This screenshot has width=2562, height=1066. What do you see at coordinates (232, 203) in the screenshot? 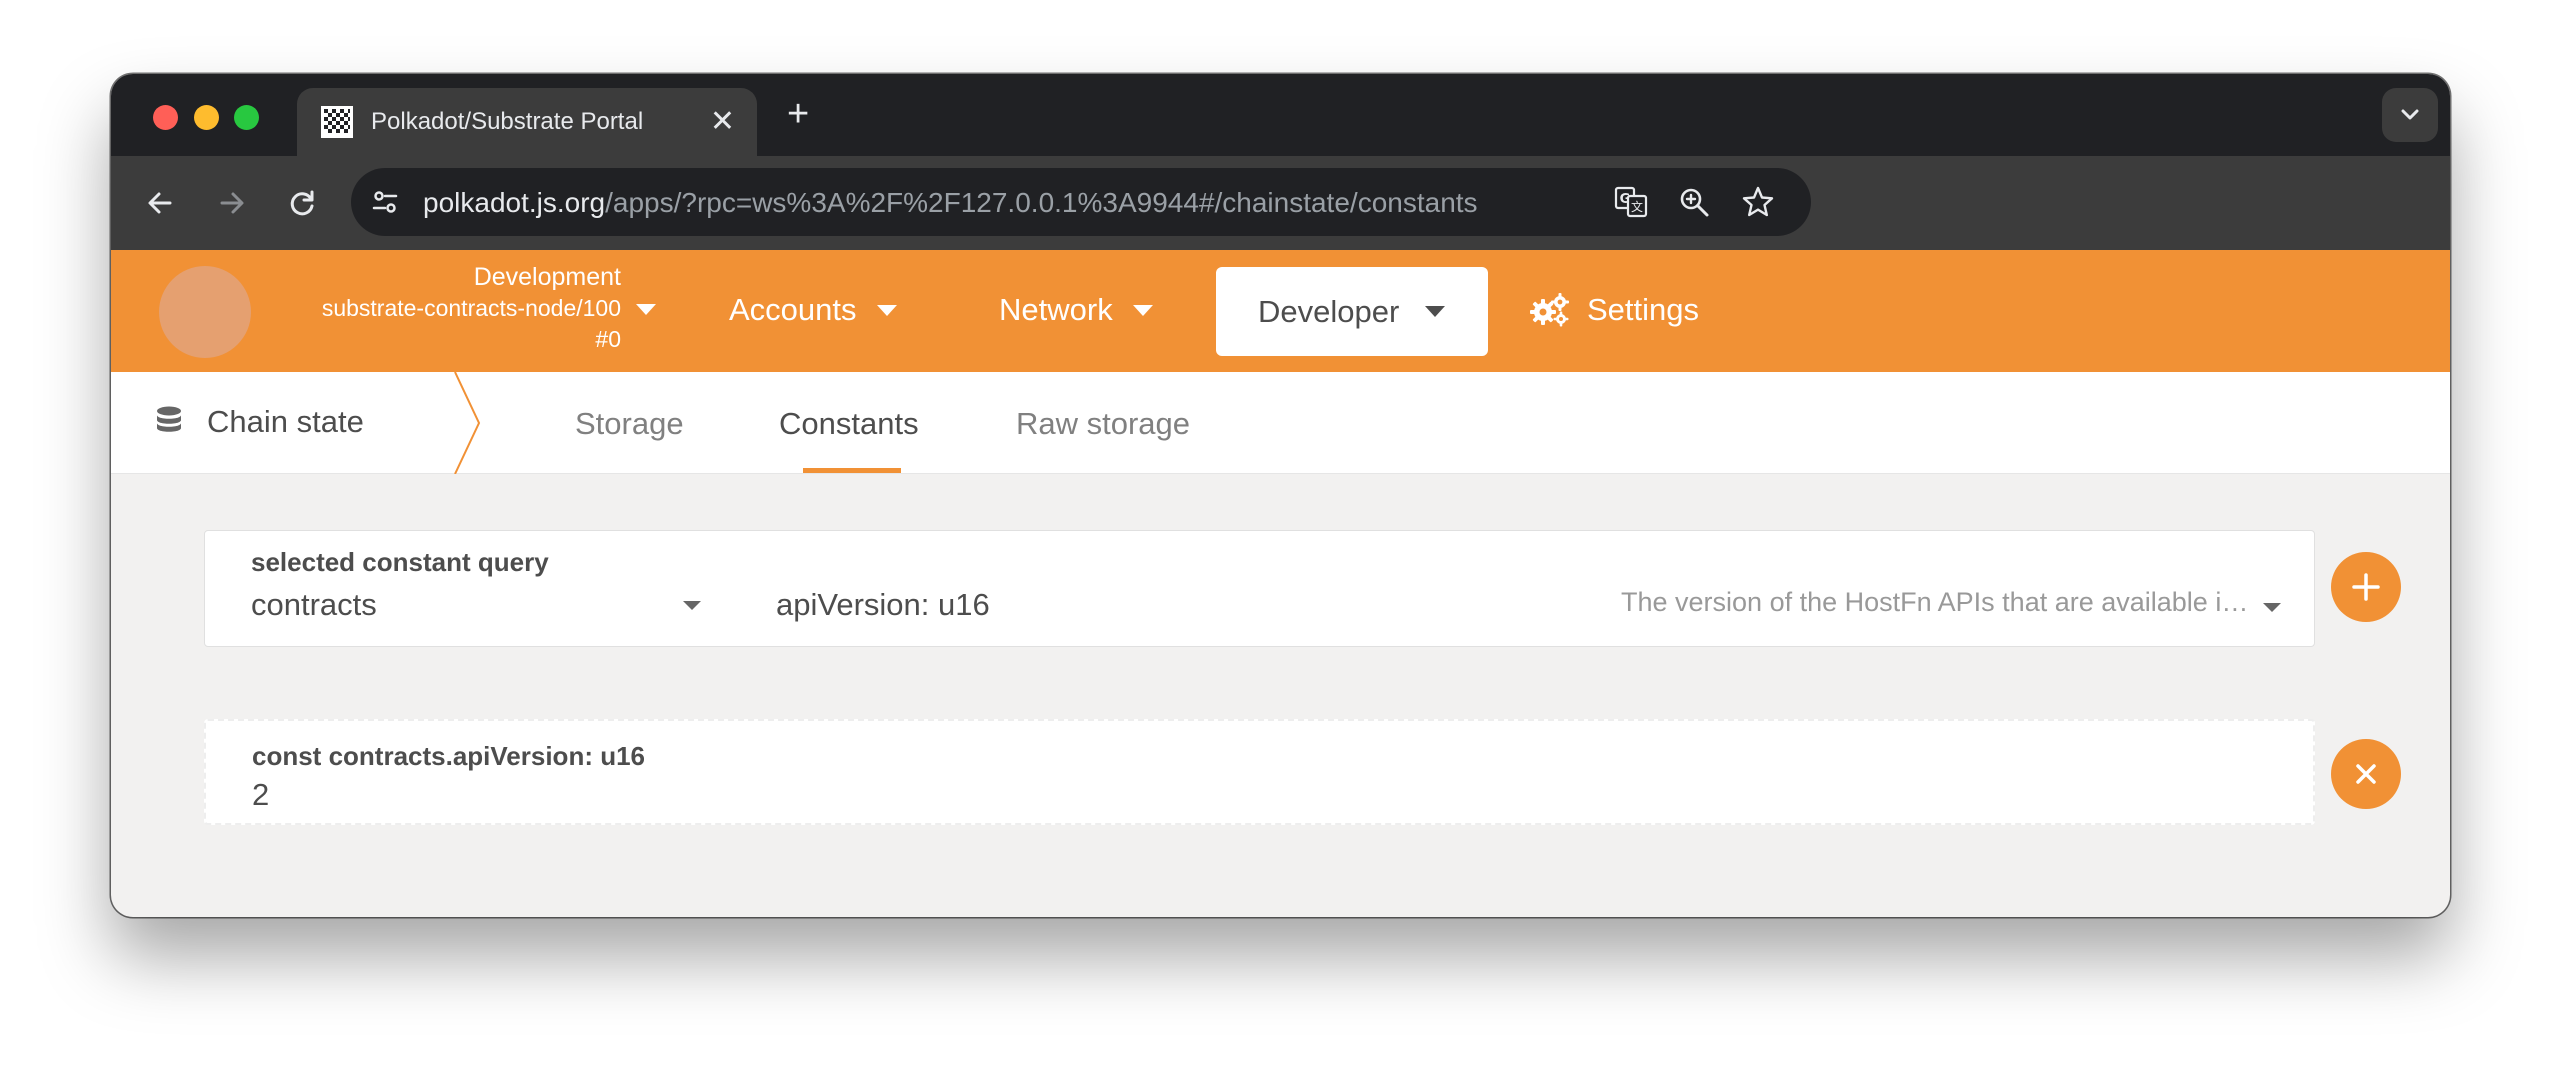
I see `forward-arrow-icon` at bounding box center [232, 203].